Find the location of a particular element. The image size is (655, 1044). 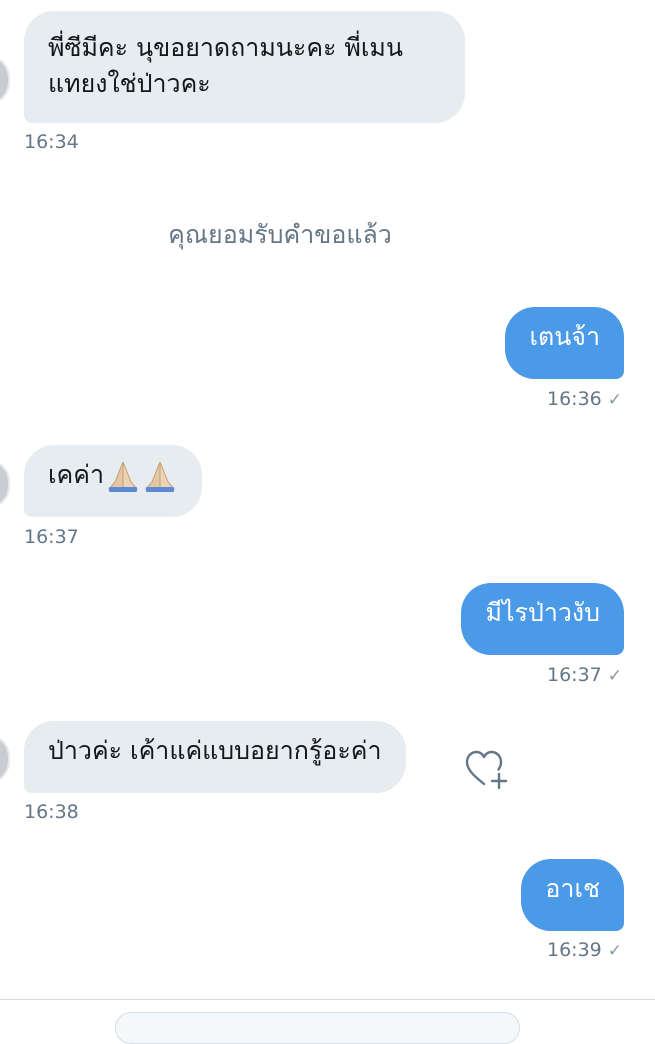

message-text-line: แทยงใช่ป่าวคะ is located at coordinates (129, 83).